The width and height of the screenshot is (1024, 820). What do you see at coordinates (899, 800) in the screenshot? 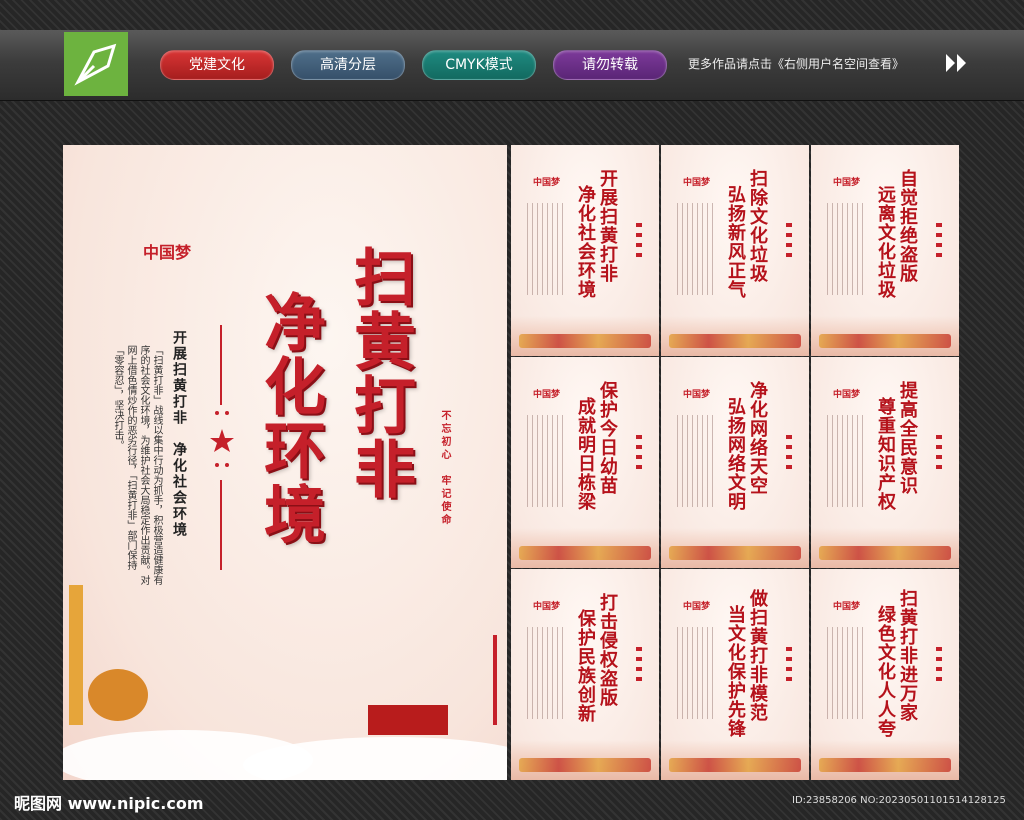
I see `image-id-text: ID:23858206 NO:20230501101514128125` at bounding box center [899, 800].